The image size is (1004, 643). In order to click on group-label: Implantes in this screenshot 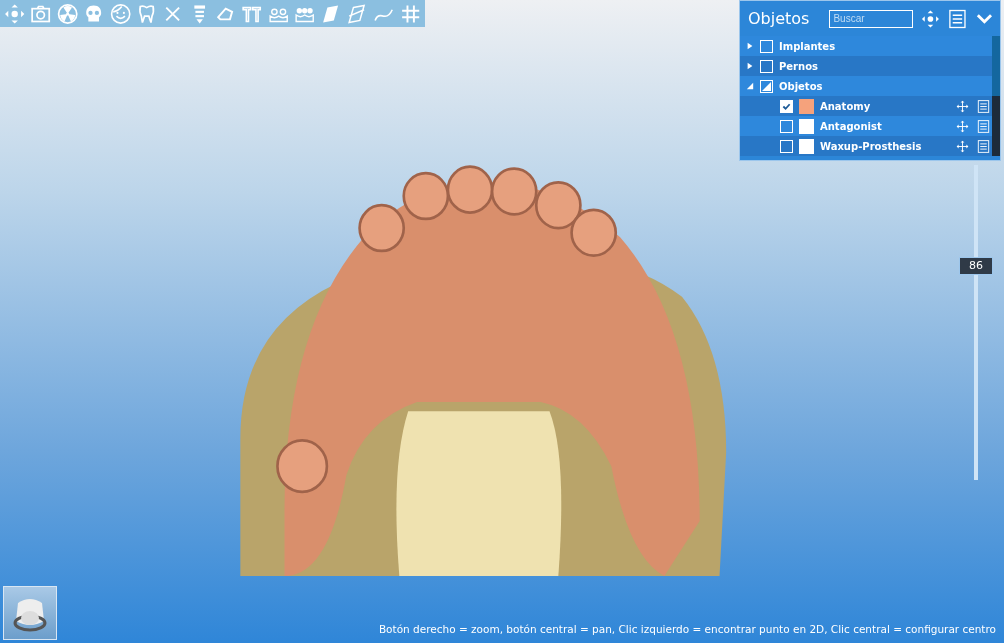, I will do `click(807, 46)`.